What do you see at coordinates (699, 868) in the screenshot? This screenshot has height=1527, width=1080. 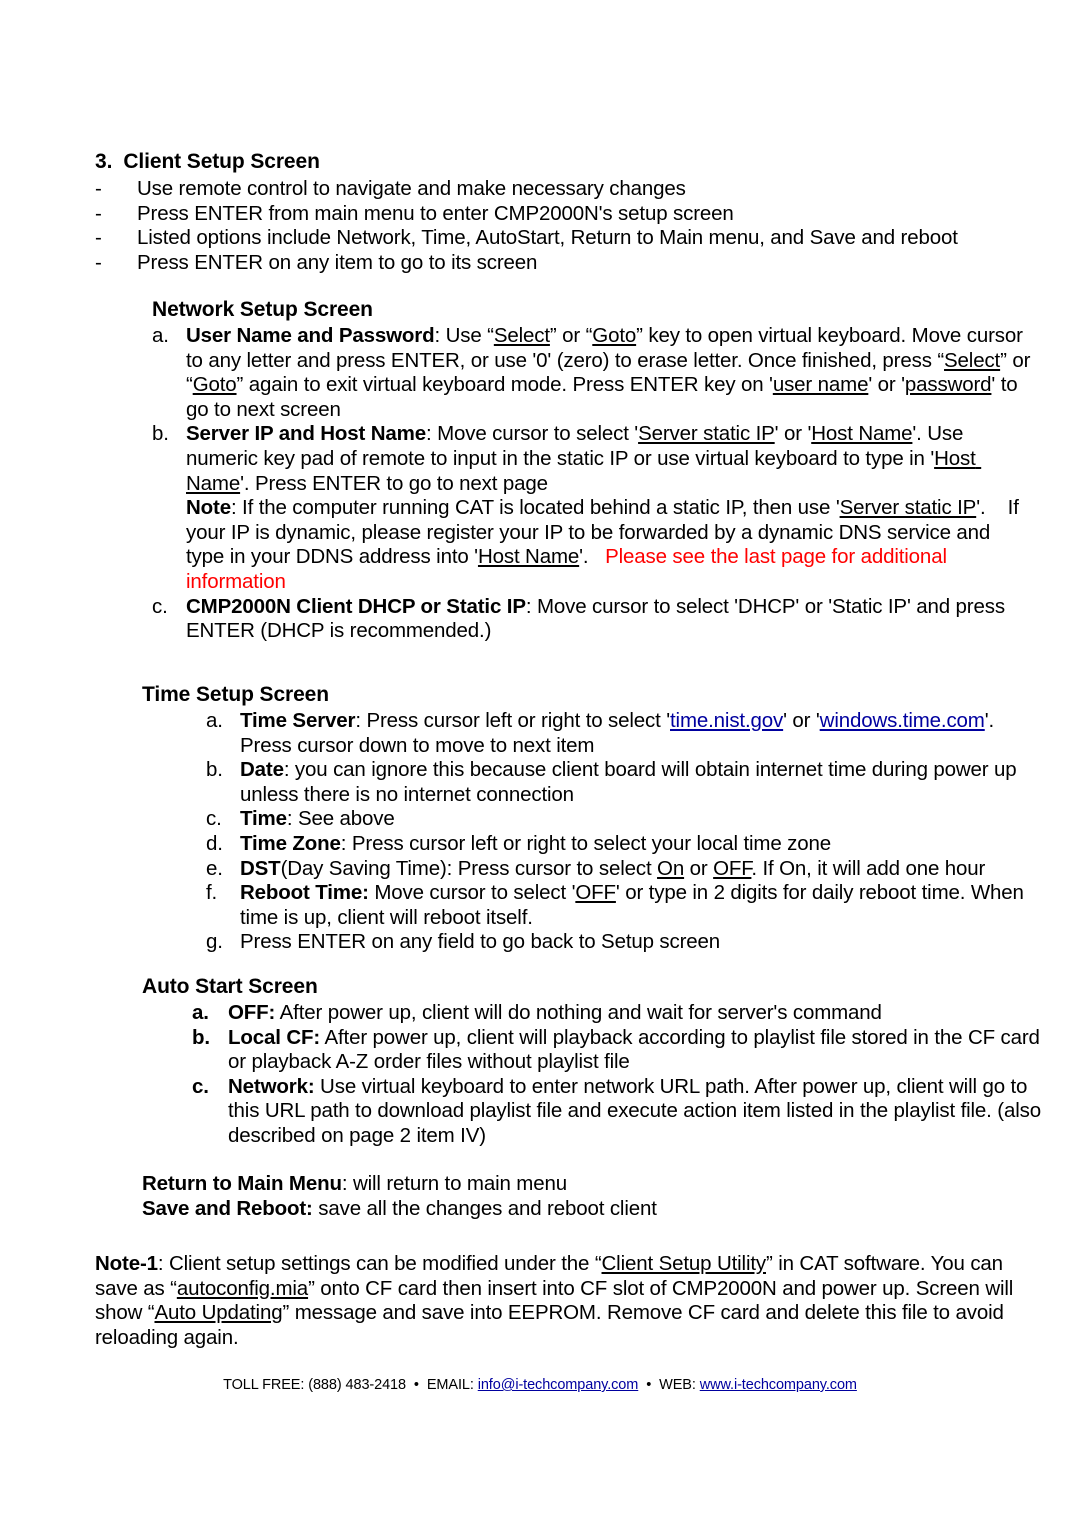 I see `text-run: or` at bounding box center [699, 868].